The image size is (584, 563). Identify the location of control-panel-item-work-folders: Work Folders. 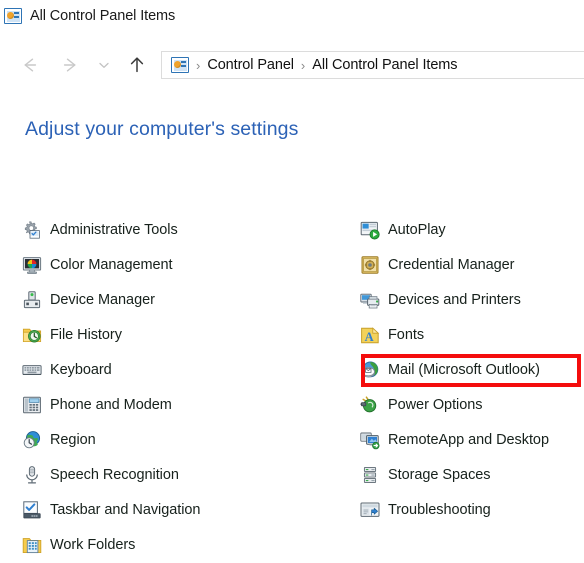
(187, 544).